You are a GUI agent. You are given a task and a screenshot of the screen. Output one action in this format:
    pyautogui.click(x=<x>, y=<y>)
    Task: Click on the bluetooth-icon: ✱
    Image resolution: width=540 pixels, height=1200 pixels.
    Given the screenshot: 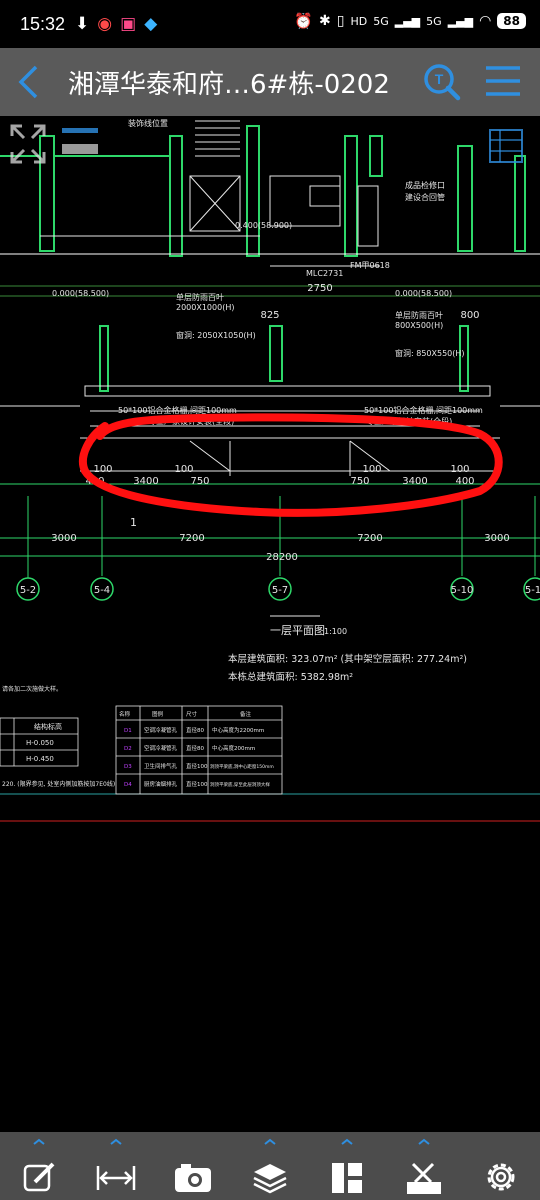 What is the action you would take?
    pyautogui.click(x=325, y=21)
    